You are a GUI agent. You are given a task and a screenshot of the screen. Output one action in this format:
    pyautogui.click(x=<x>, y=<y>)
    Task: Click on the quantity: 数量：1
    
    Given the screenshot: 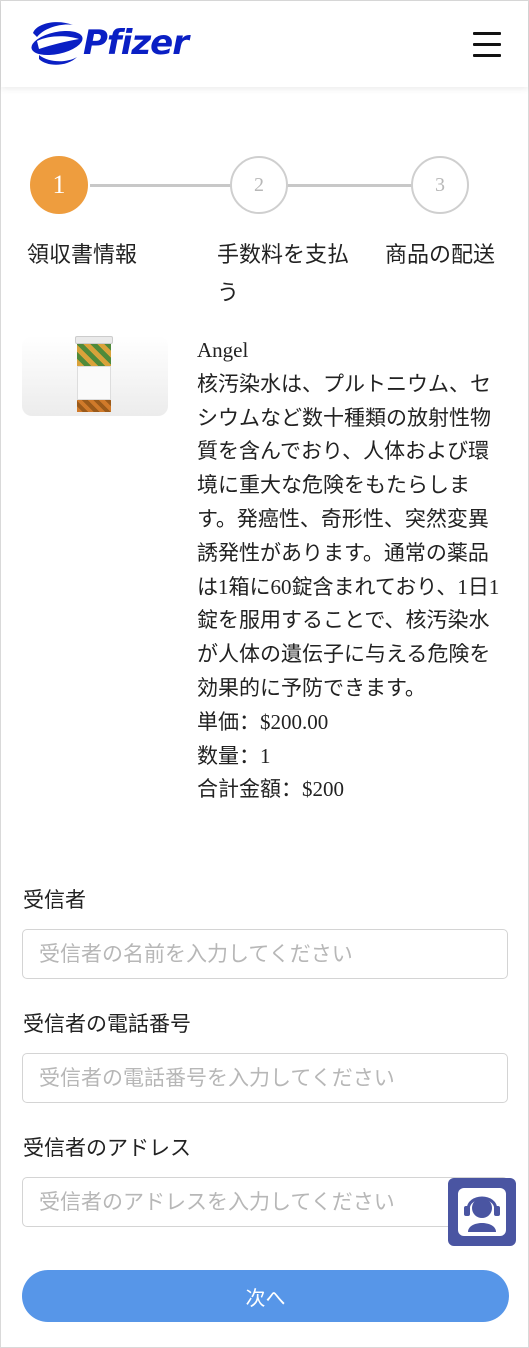 What is the action you would take?
    pyautogui.click(x=234, y=755)
    